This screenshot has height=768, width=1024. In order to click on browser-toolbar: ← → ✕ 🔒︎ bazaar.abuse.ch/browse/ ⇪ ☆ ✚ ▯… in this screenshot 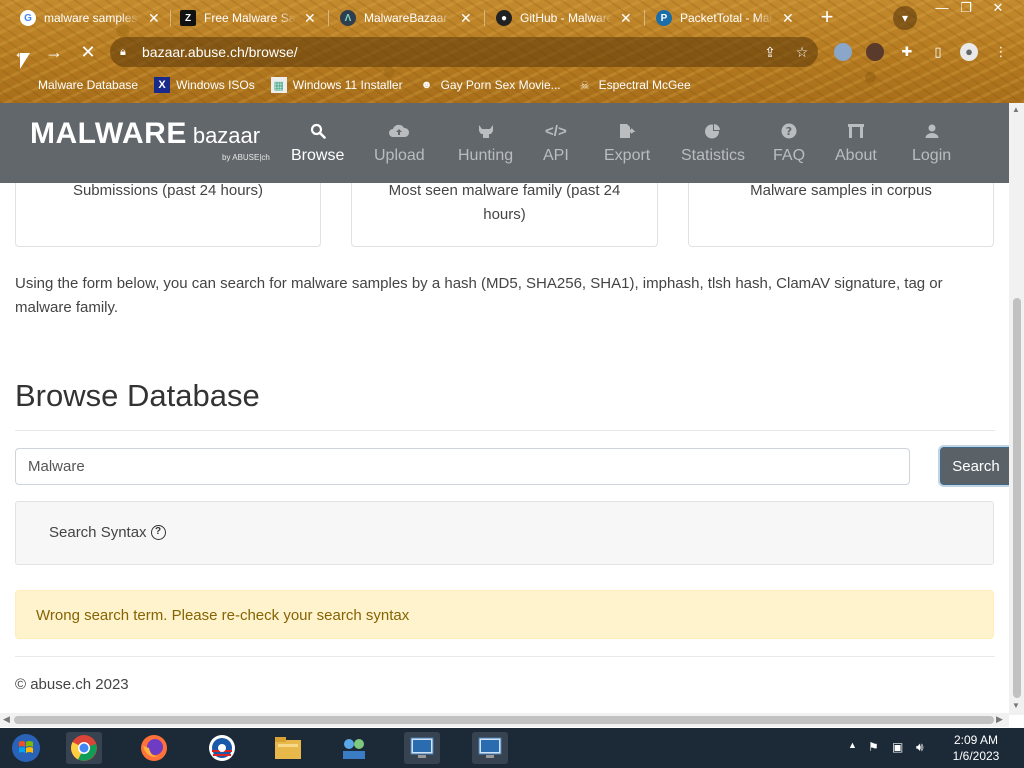, I will do `click(512, 52)`.